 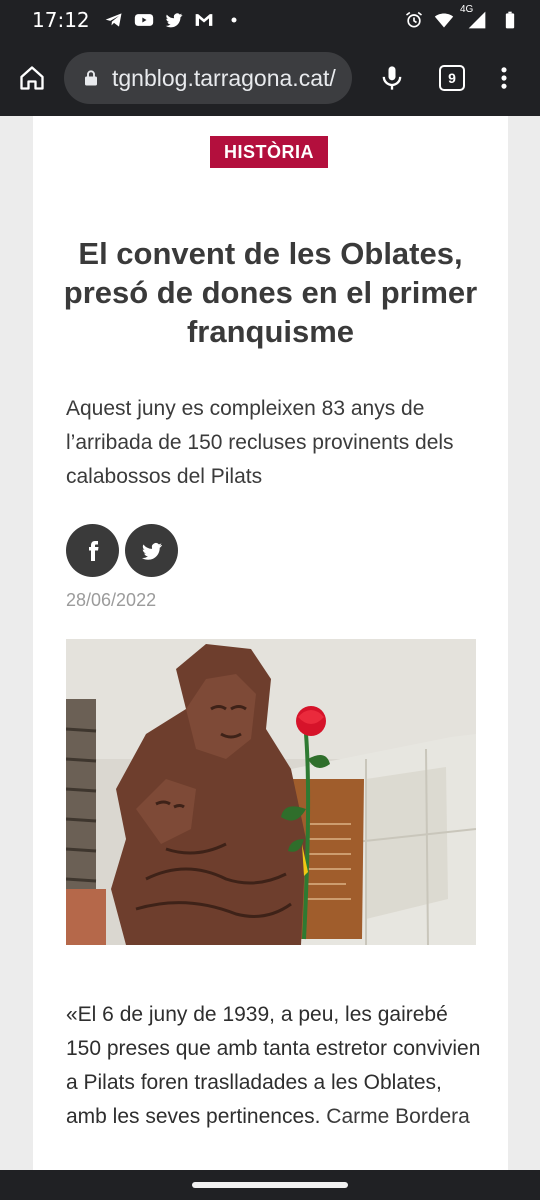 What do you see at coordinates (475, 17) in the screenshot?
I see `signal-icon: 4G` at bounding box center [475, 17].